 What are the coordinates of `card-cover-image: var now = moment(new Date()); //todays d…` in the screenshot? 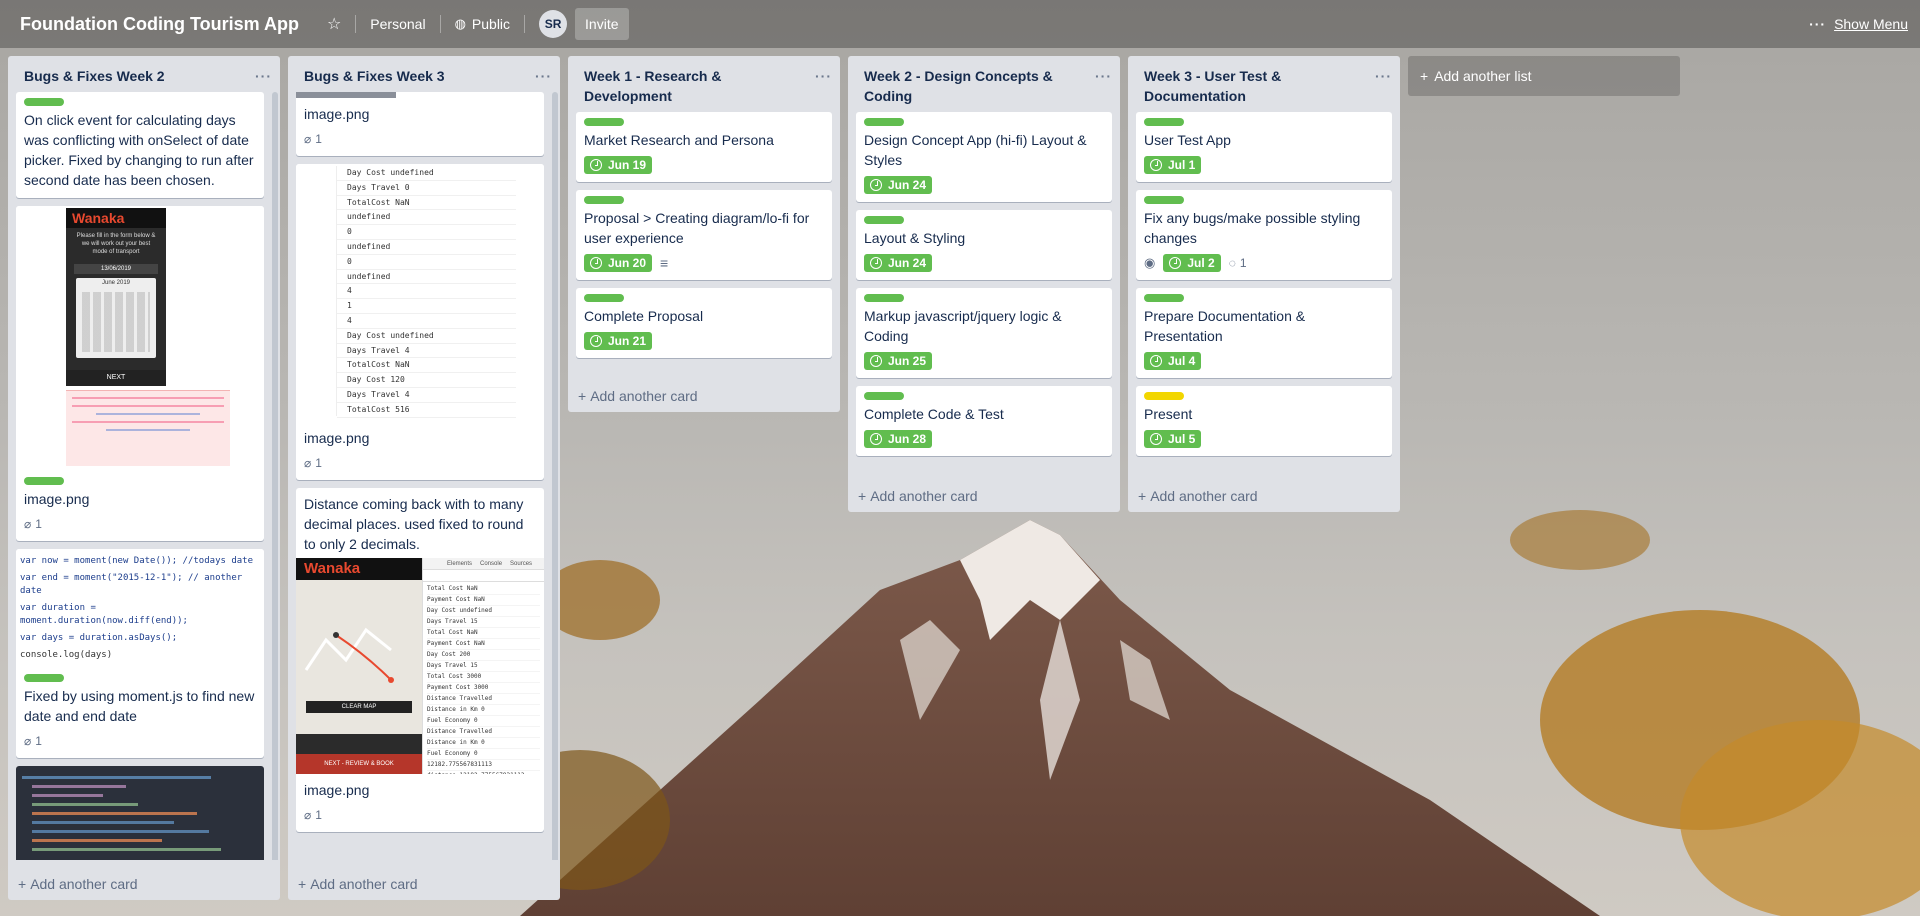 It's located at (140, 608).